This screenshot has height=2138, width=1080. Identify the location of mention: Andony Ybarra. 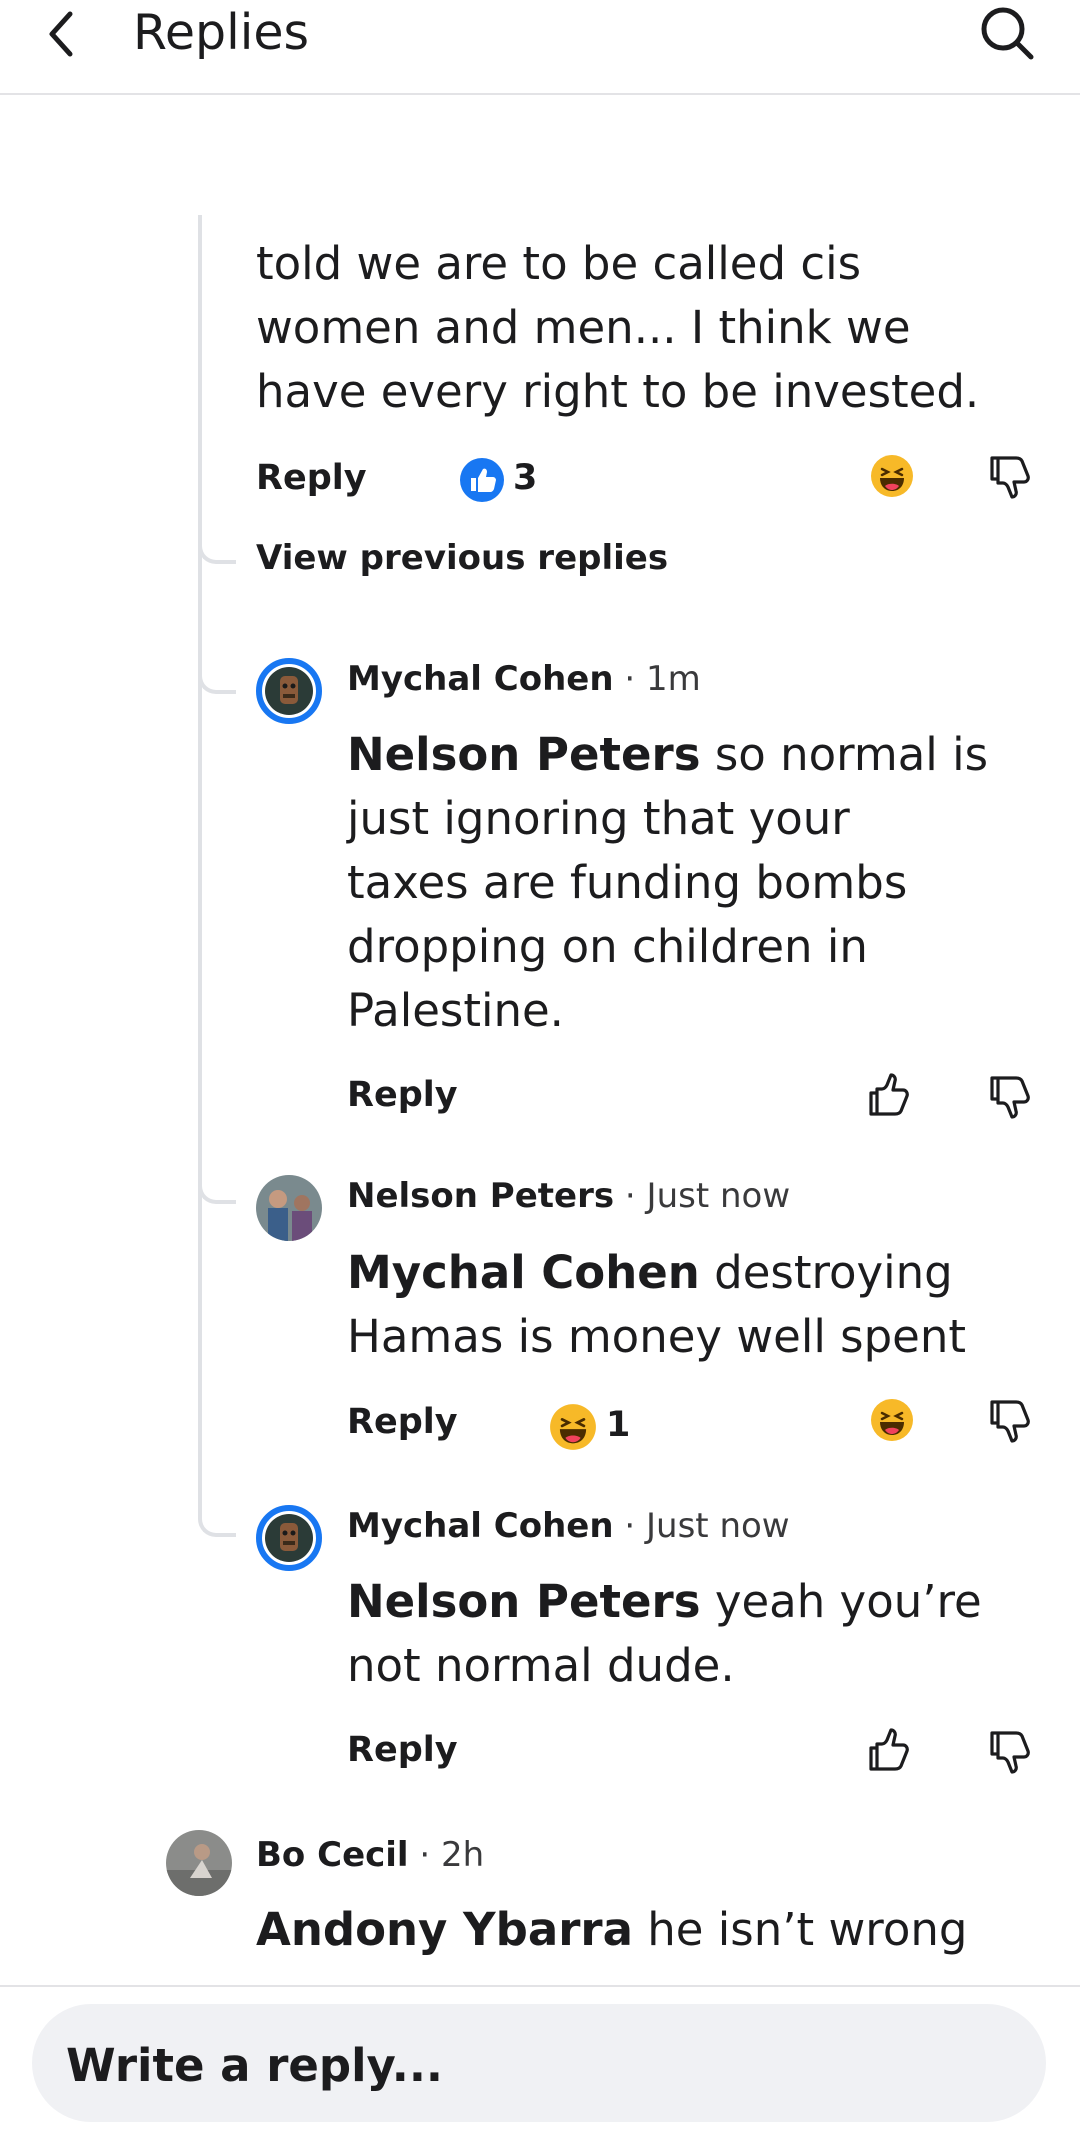
(444, 1929).